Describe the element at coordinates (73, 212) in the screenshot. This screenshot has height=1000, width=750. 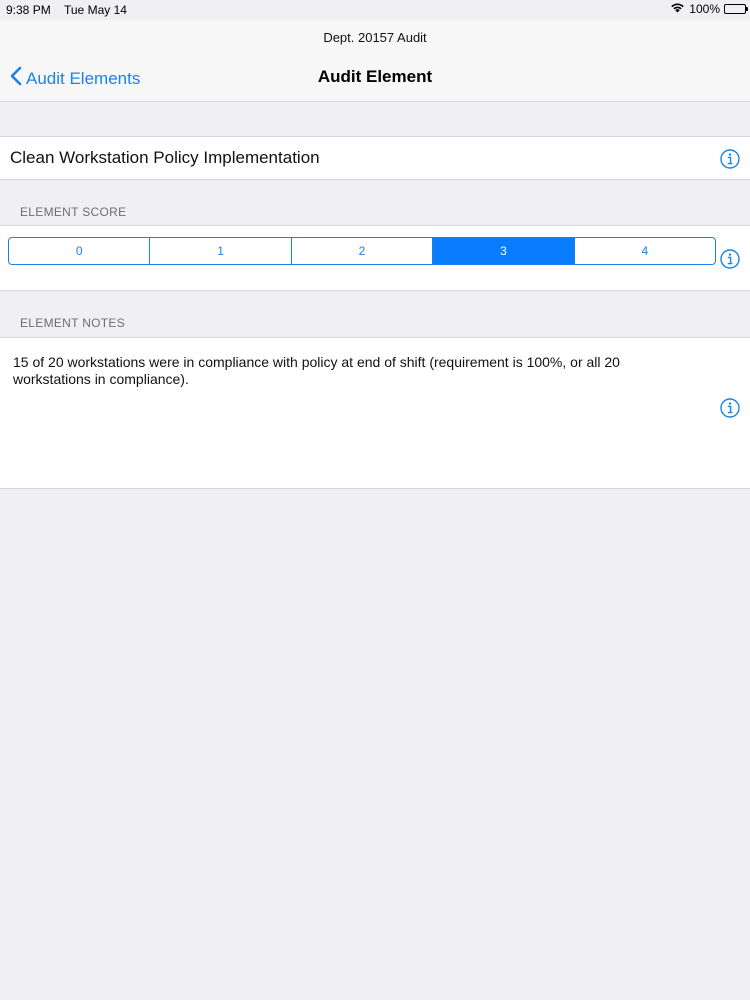
I see `element-score-header: ELEMENT SCORE` at that location.